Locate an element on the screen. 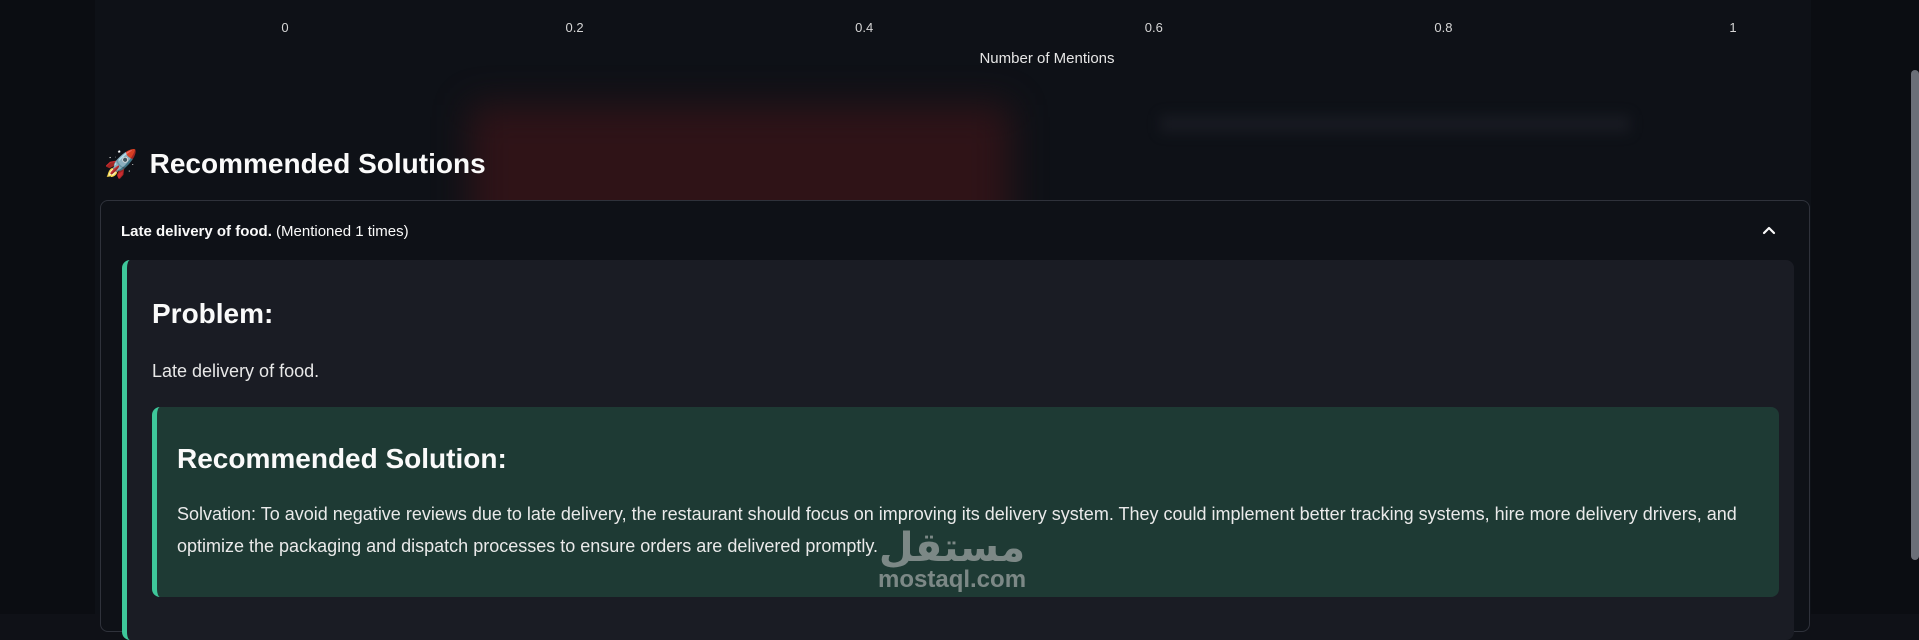 This screenshot has height=640, width=1919. watermark-arabic: مستقل is located at coordinates (952, 548).